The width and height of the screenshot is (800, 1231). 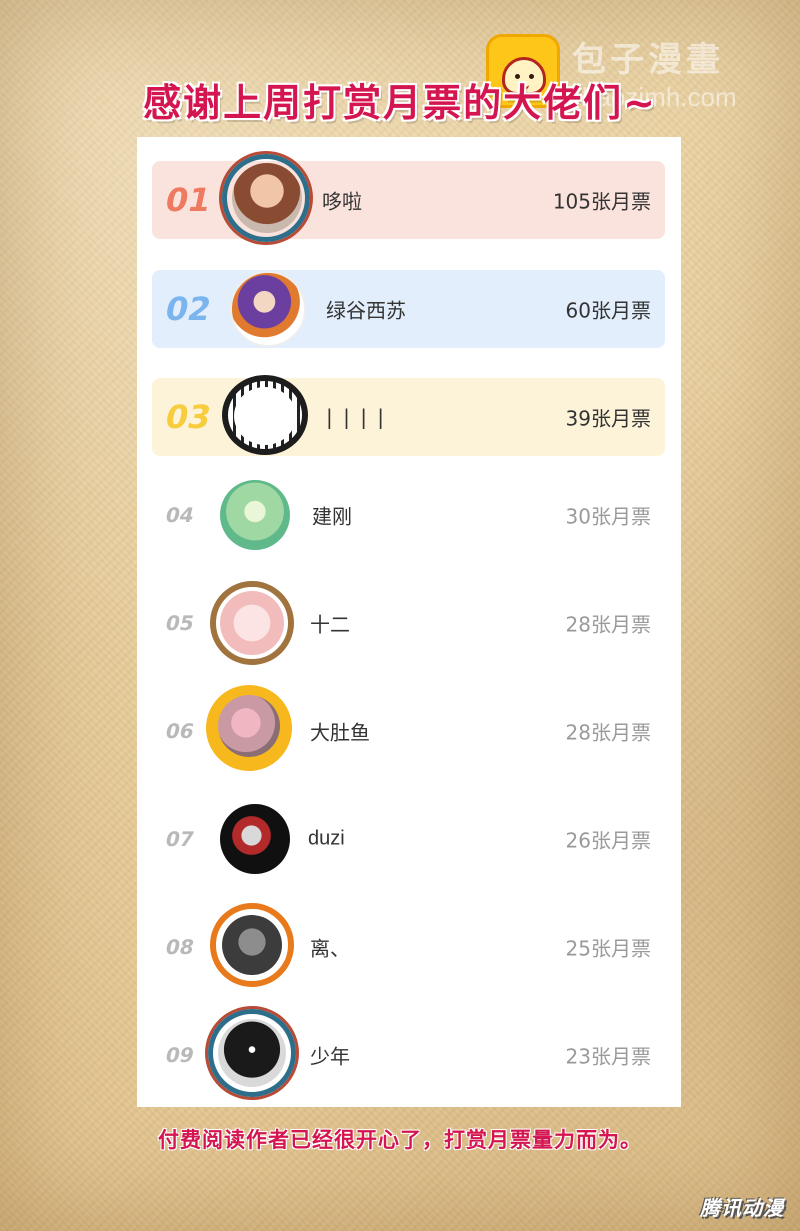 I want to click on portrait-woman-icon, so click(x=267, y=198).